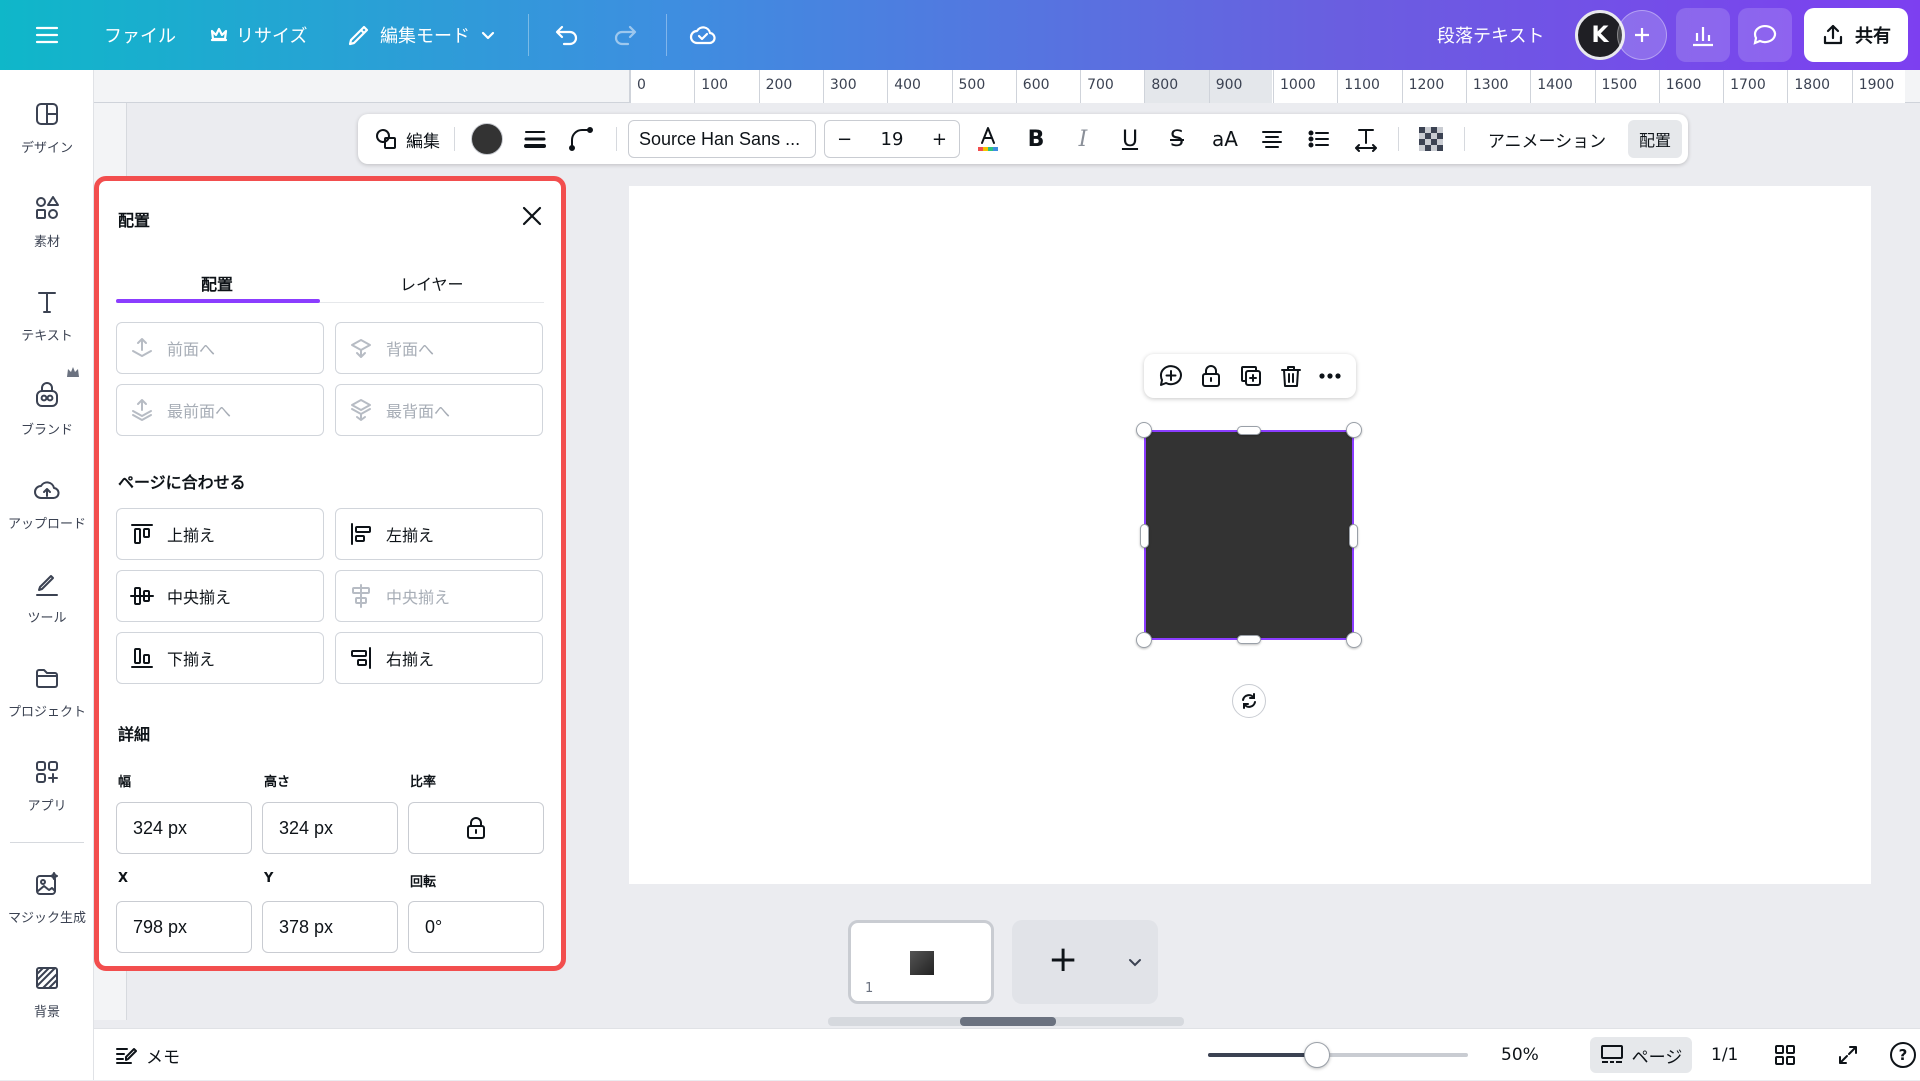 The image size is (1920, 1081). Describe the element at coordinates (1856, 35) in the screenshot. I see `share-button: 共有` at that location.